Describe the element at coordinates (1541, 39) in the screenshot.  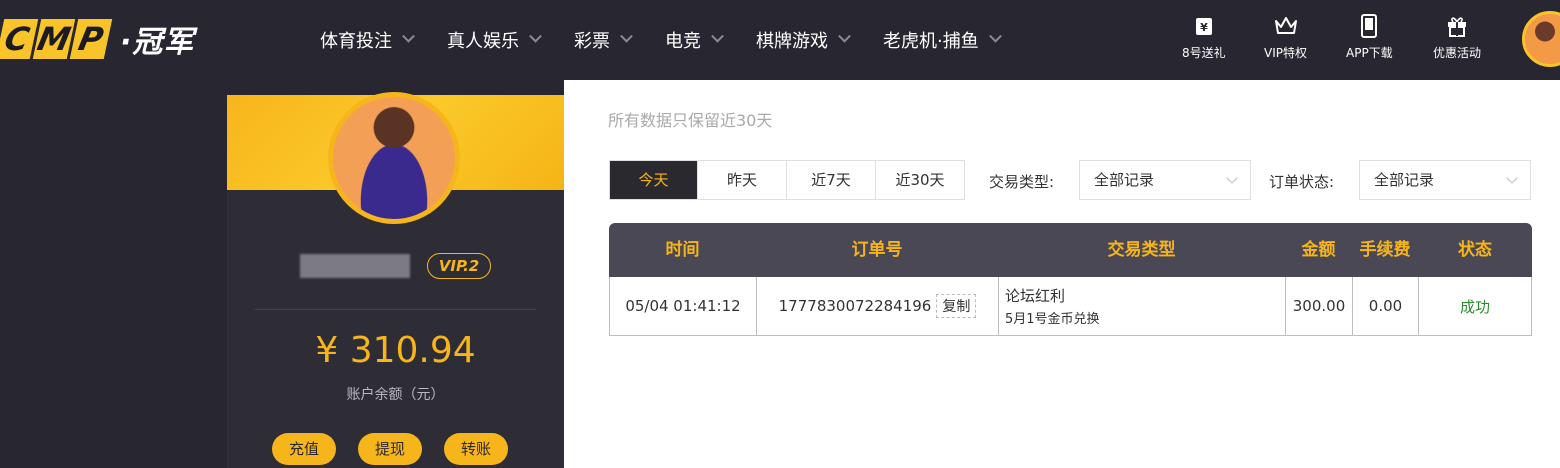
I see `user-avatar` at that location.